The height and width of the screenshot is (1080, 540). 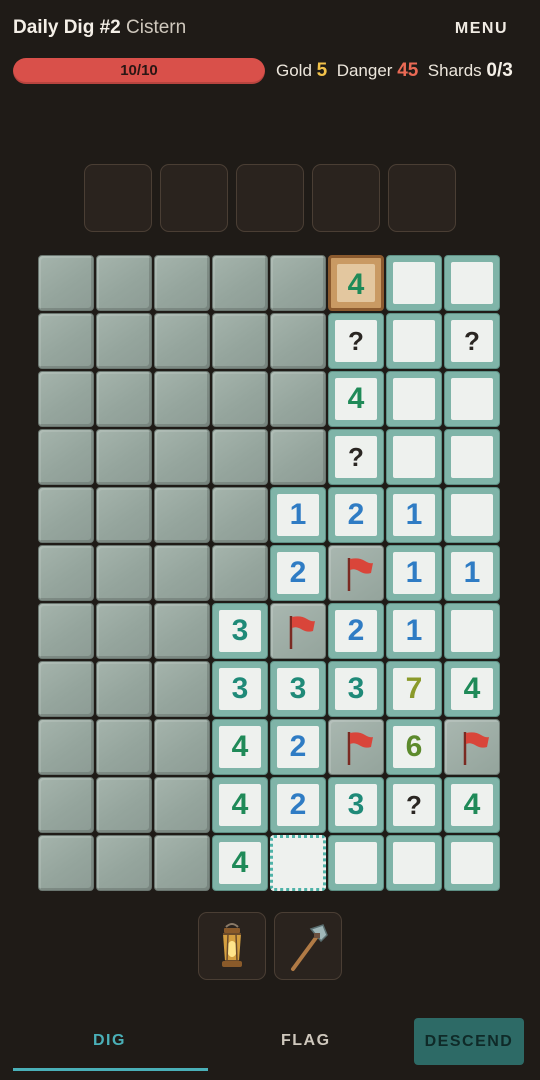 What do you see at coordinates (481, 29) in the screenshot?
I see `menu-button: MENU` at bounding box center [481, 29].